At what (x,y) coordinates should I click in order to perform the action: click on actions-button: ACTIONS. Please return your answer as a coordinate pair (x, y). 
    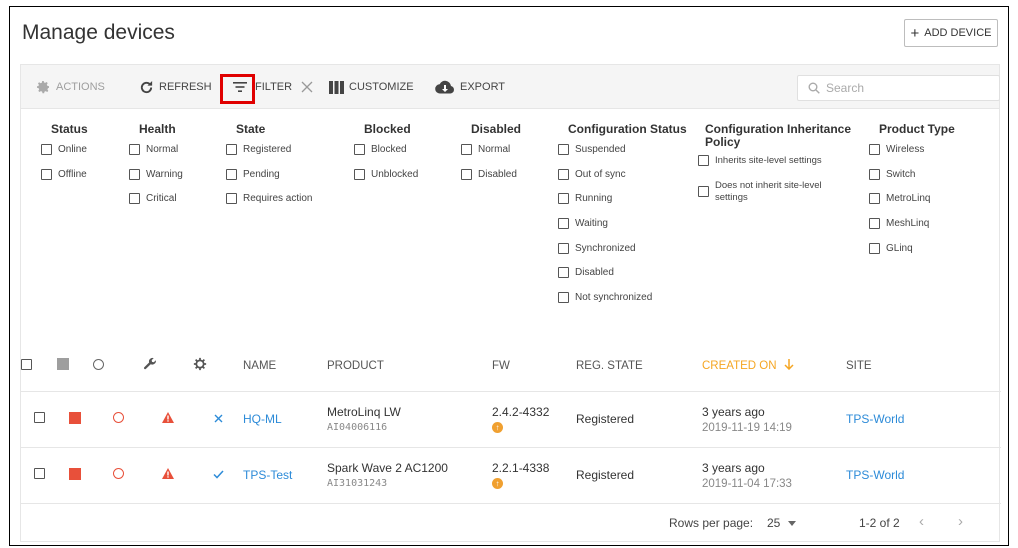
    Looking at the image, I should click on (70, 87).